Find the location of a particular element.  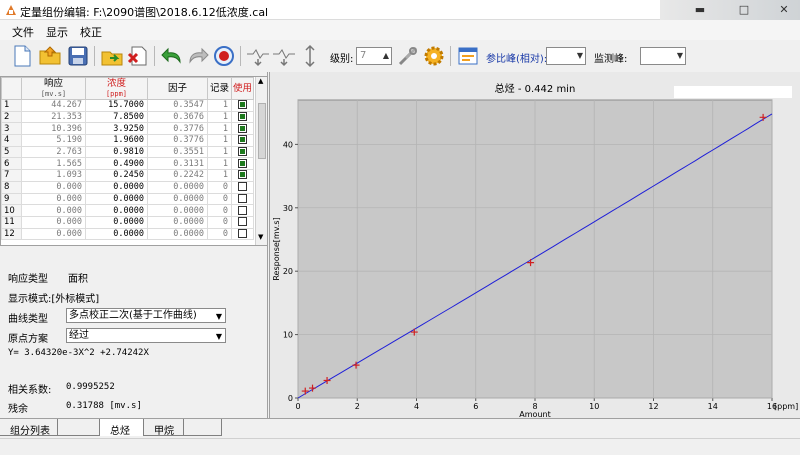

row-number: 1 is located at coordinates (11, 105).